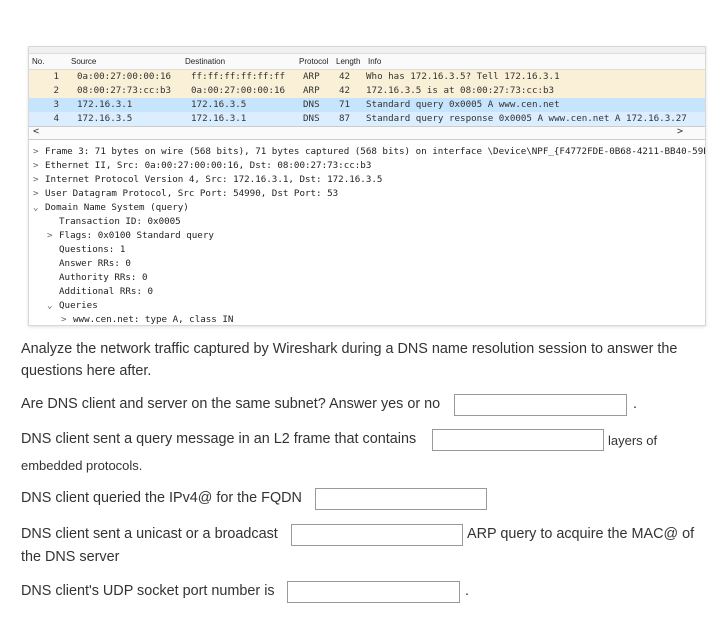  What do you see at coordinates (367, 264) in the screenshot?
I see `detail-line: Answer RRs: 0` at bounding box center [367, 264].